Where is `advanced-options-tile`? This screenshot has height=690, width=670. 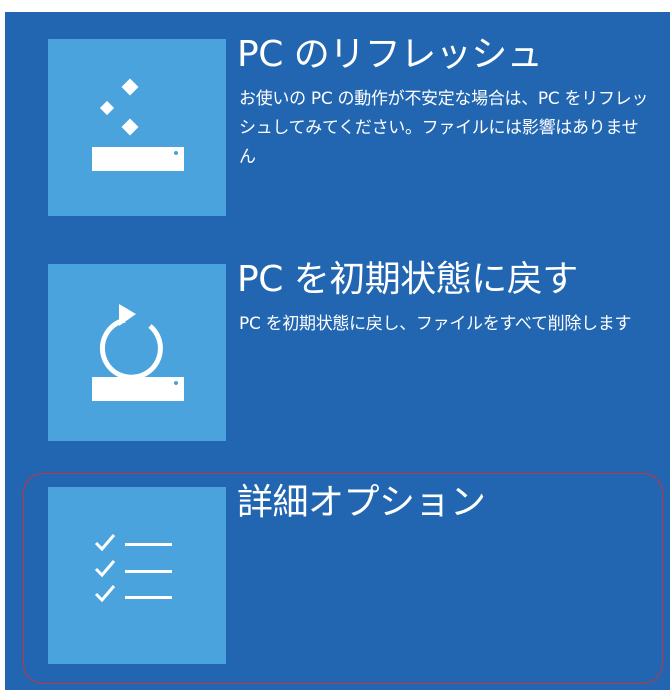
advanced-options-tile is located at coordinates (137, 575).